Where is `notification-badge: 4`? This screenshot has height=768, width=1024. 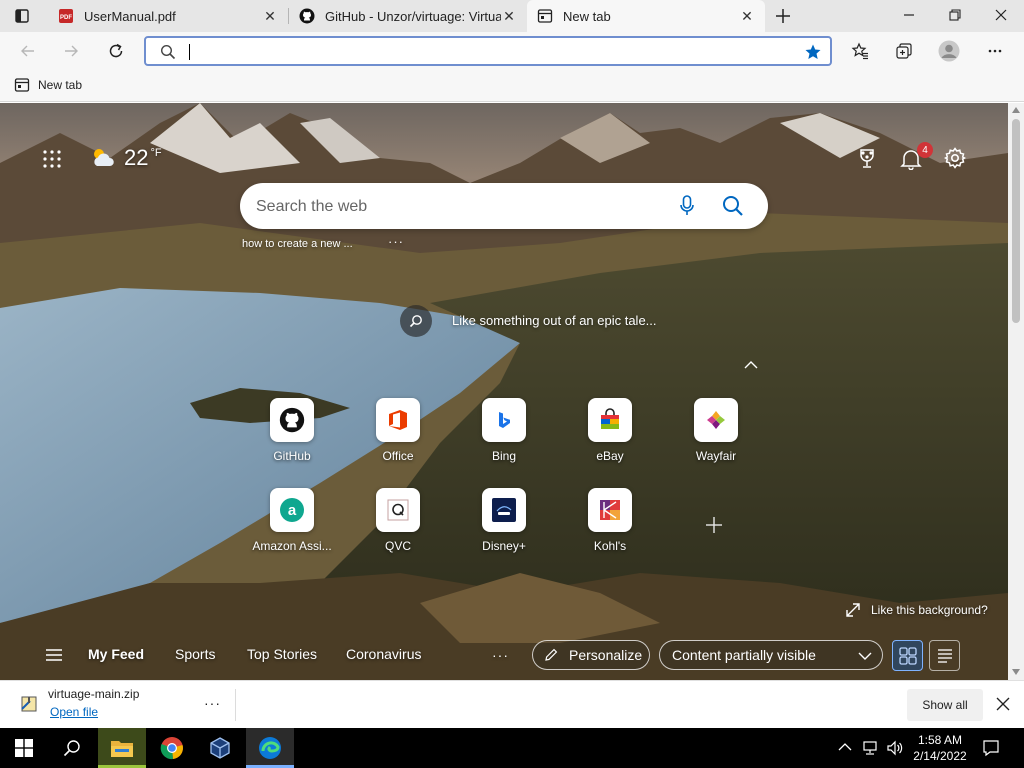 notification-badge: 4 is located at coordinates (925, 150).